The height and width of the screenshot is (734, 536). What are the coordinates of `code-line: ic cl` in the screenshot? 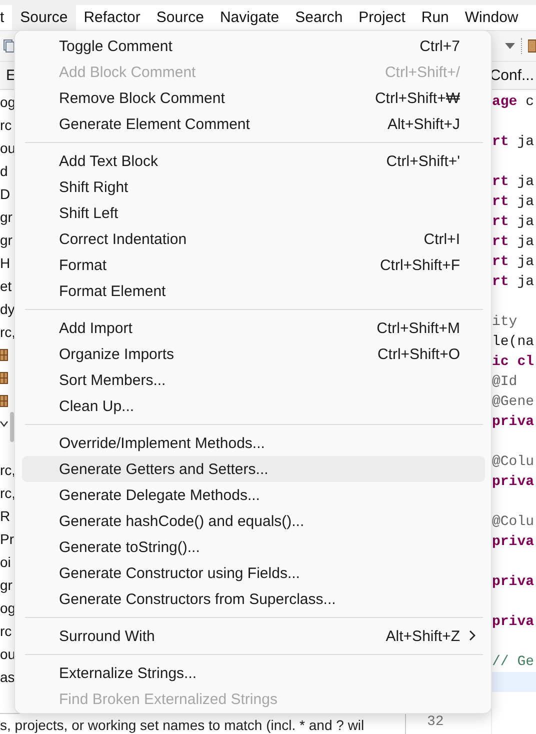 It's located at (513, 362).